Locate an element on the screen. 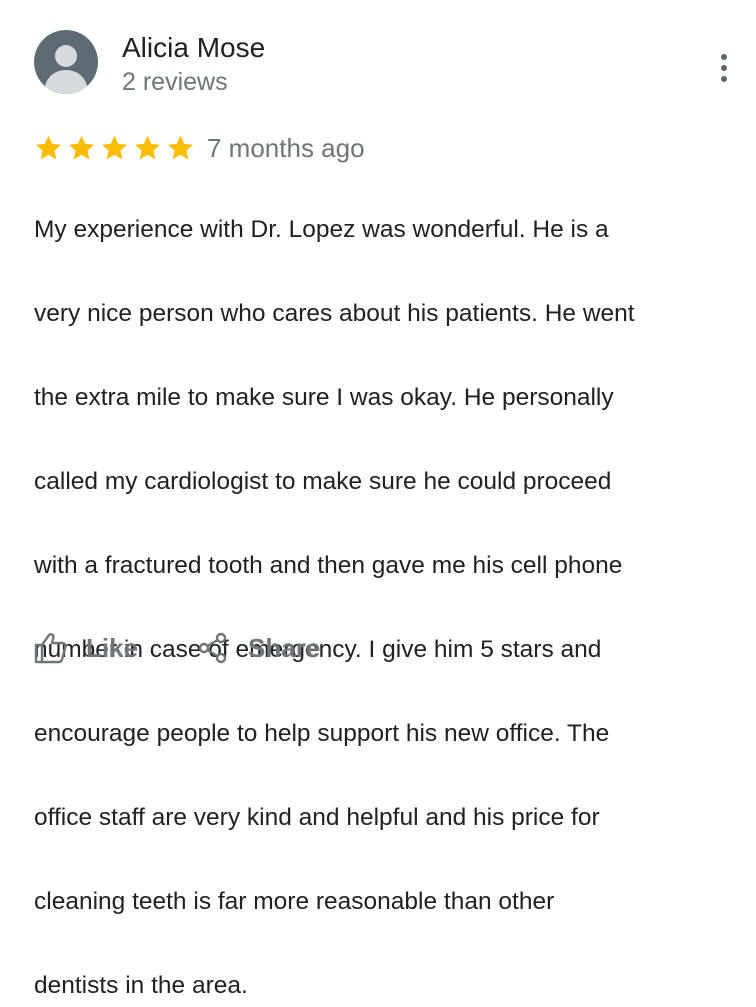  person-avatar-icon is located at coordinates (66, 69).